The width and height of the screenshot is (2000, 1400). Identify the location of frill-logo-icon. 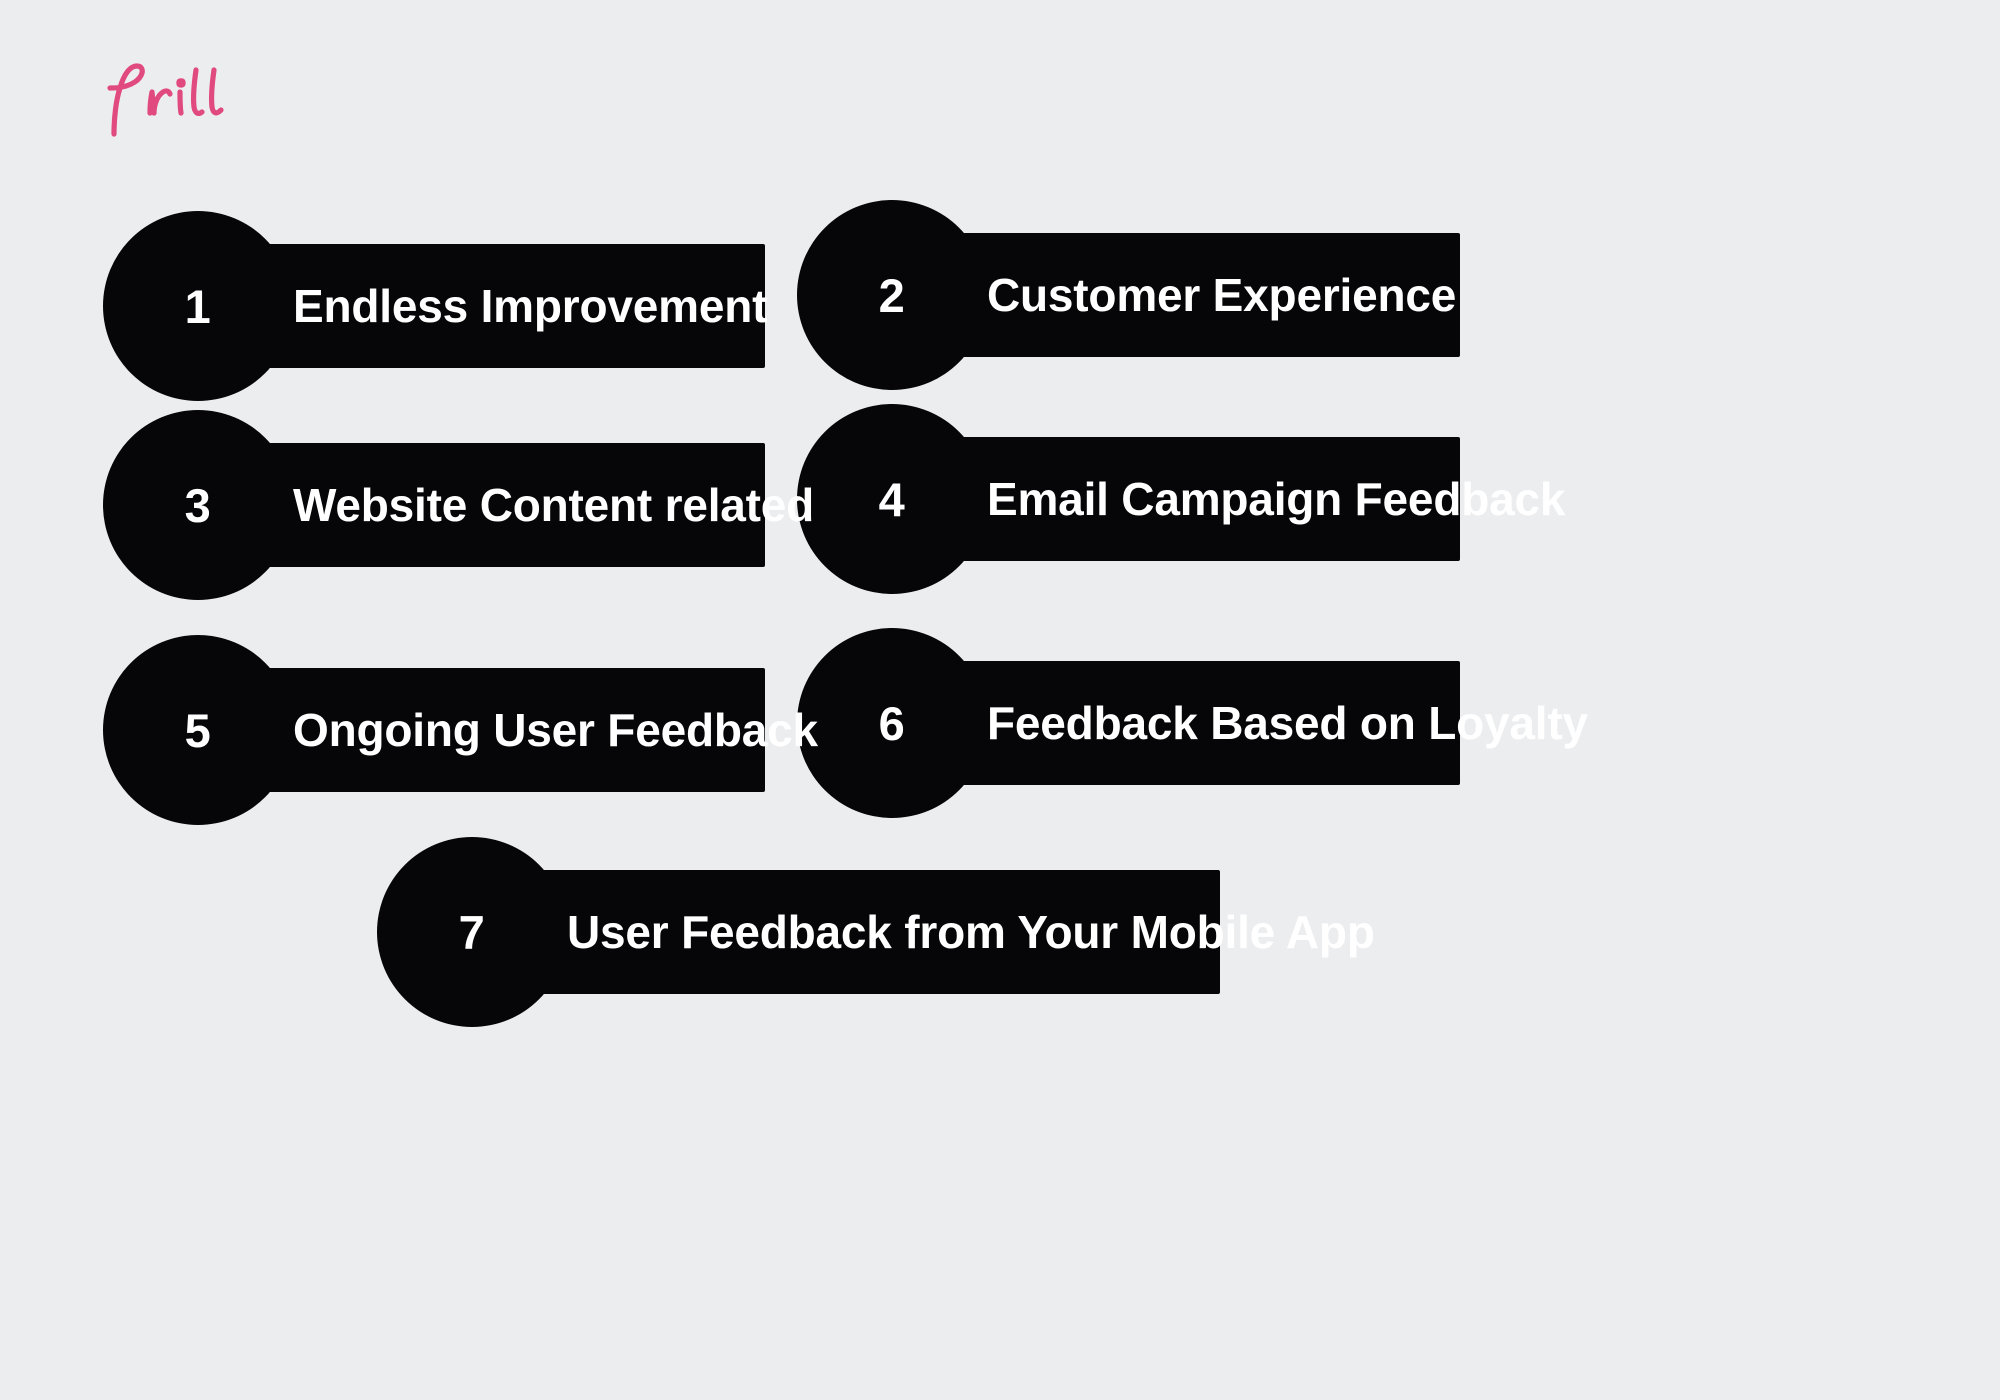
(165, 100).